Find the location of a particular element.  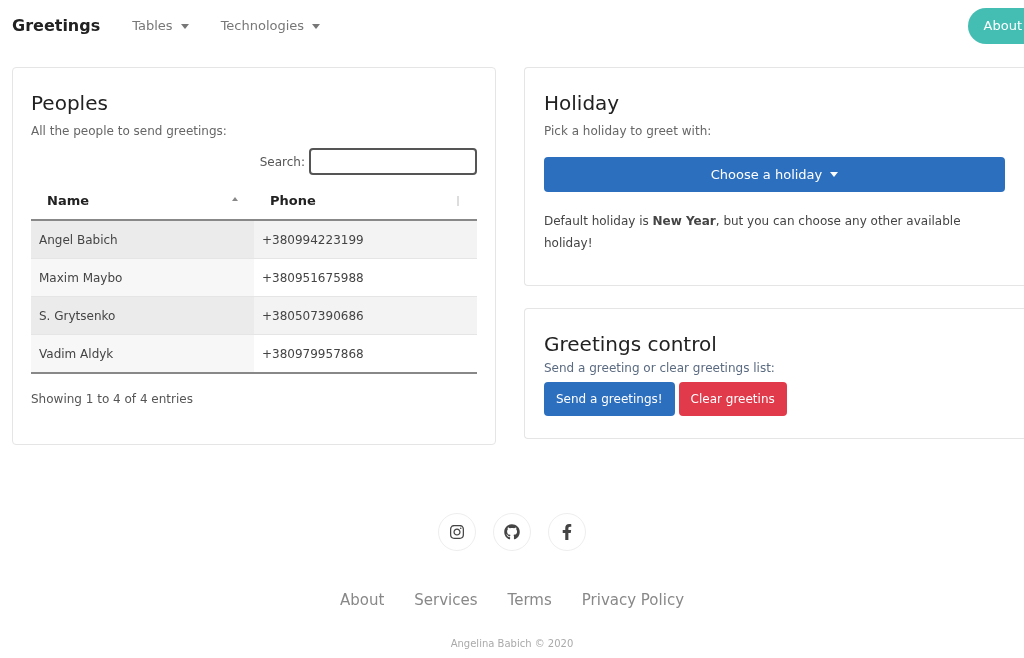

footer-link: Privacy Policy is located at coordinates (632, 600).